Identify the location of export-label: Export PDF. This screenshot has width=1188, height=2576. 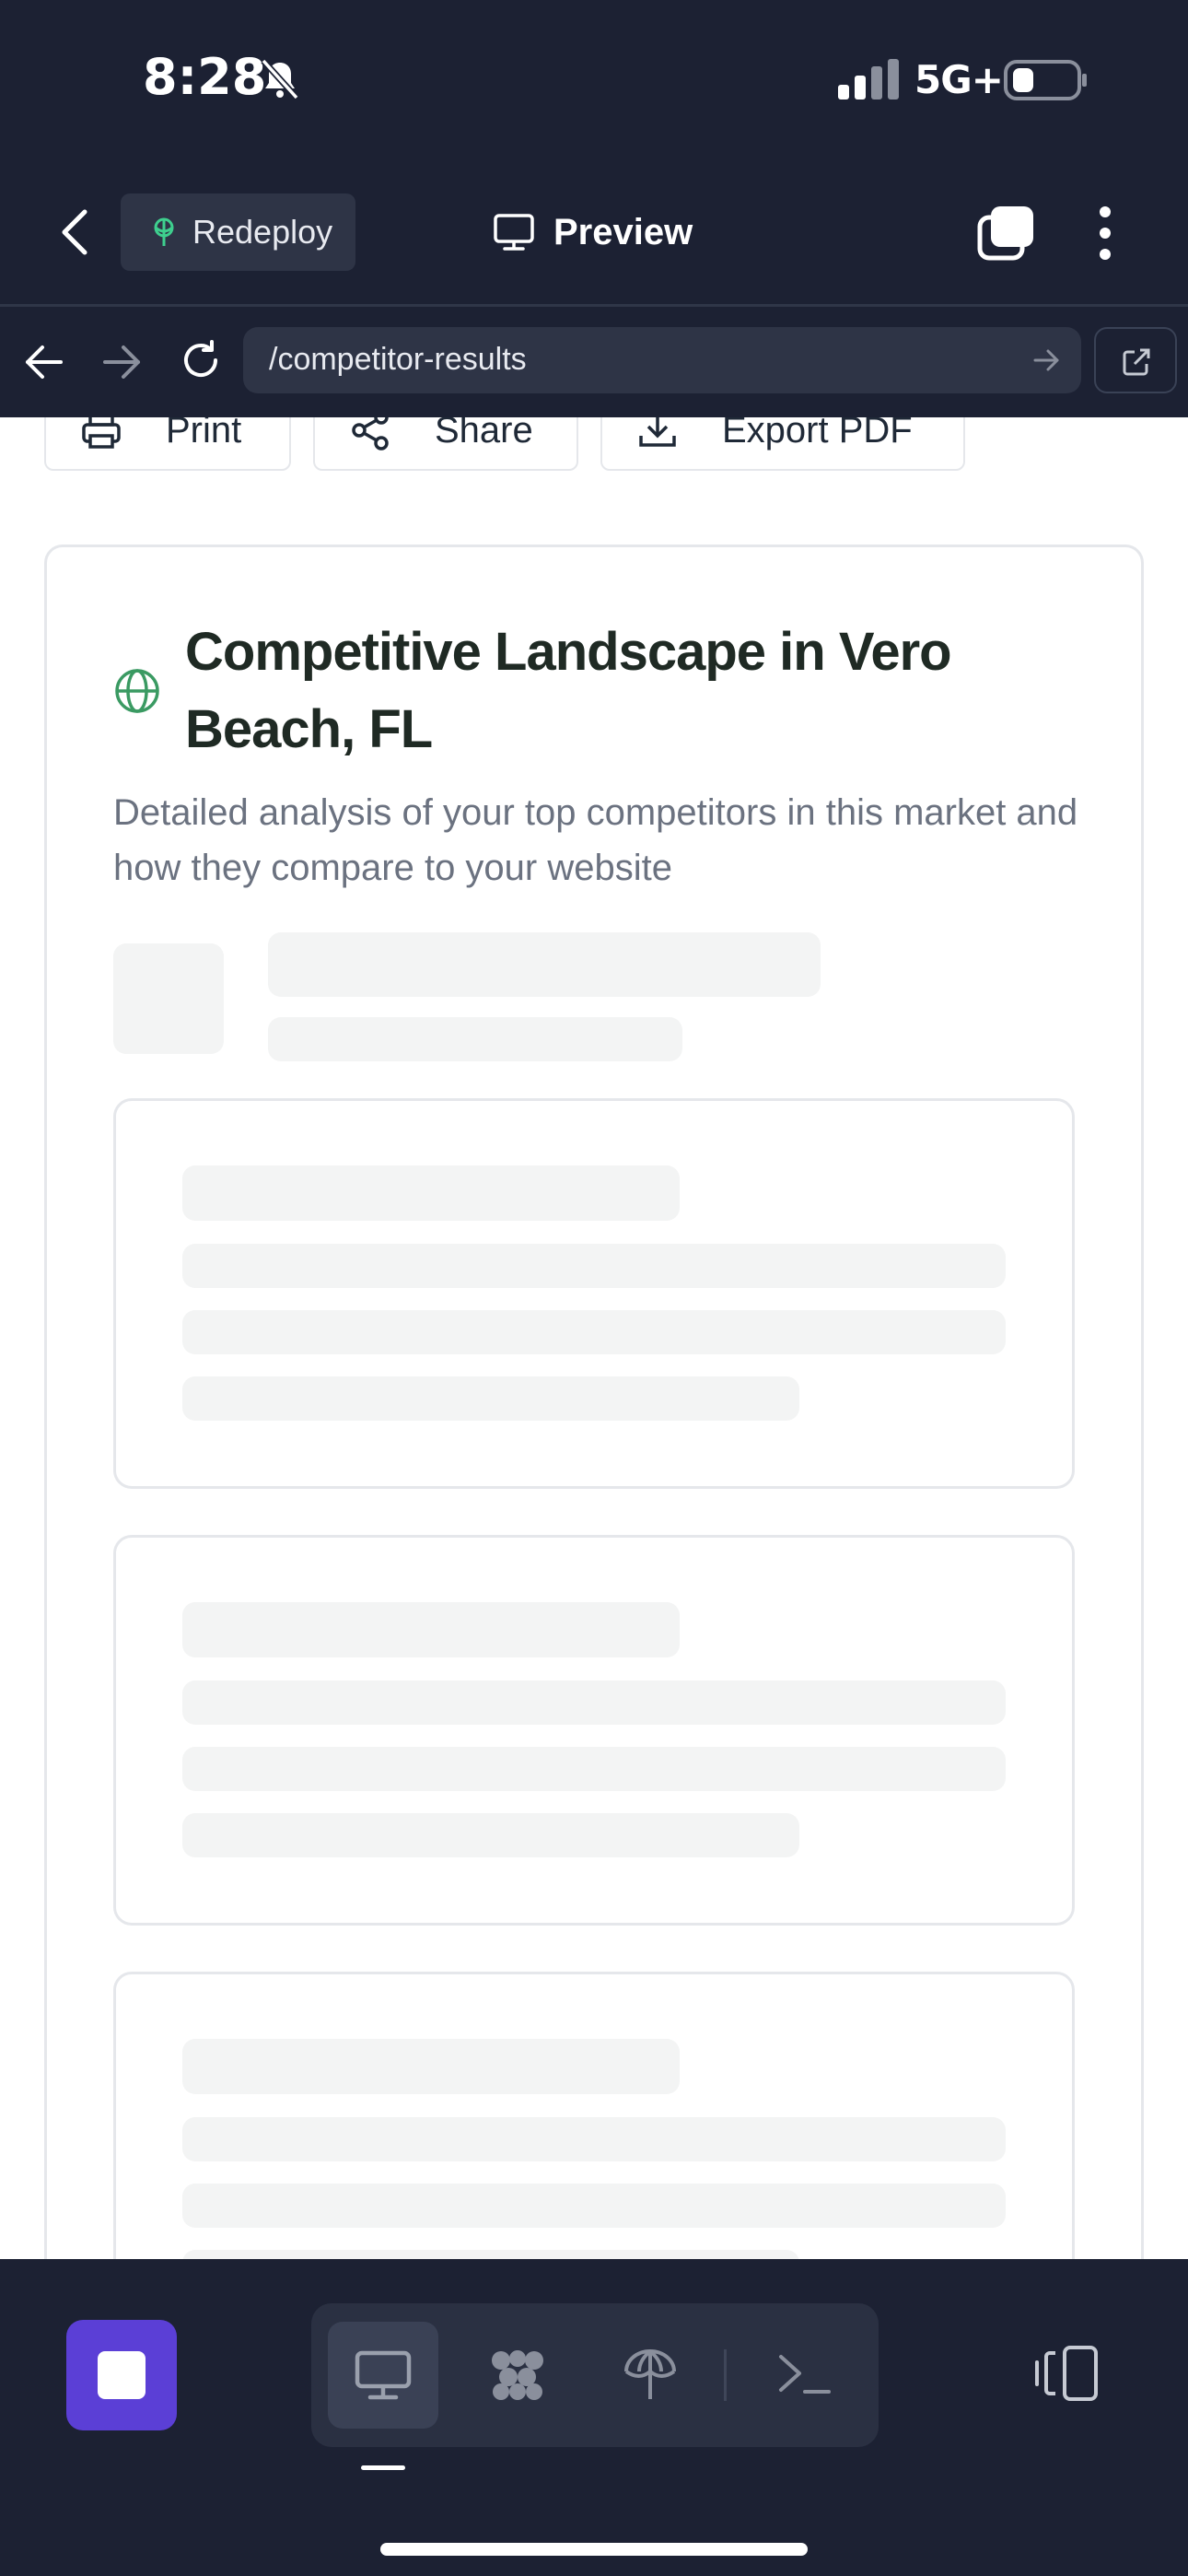
(817, 434).